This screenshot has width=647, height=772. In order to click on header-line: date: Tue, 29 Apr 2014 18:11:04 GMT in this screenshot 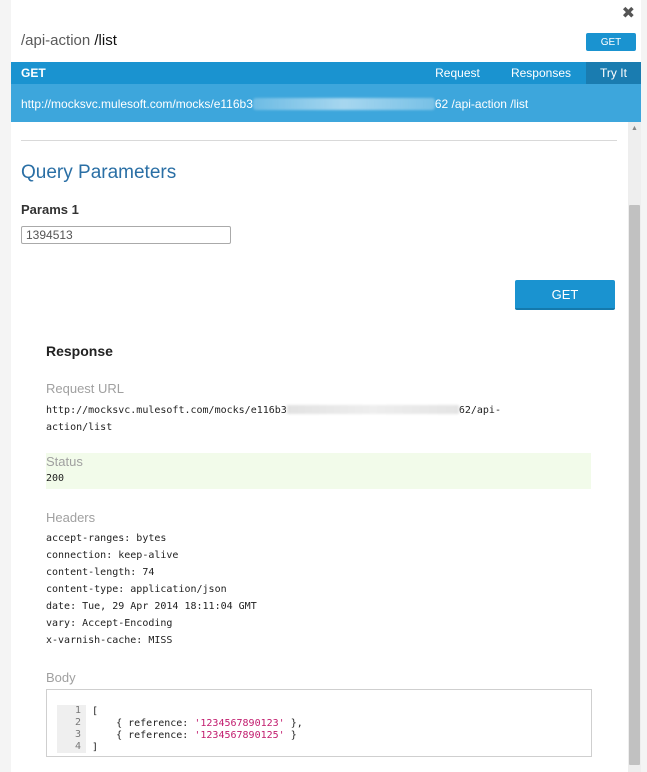, I will do `click(151, 606)`.